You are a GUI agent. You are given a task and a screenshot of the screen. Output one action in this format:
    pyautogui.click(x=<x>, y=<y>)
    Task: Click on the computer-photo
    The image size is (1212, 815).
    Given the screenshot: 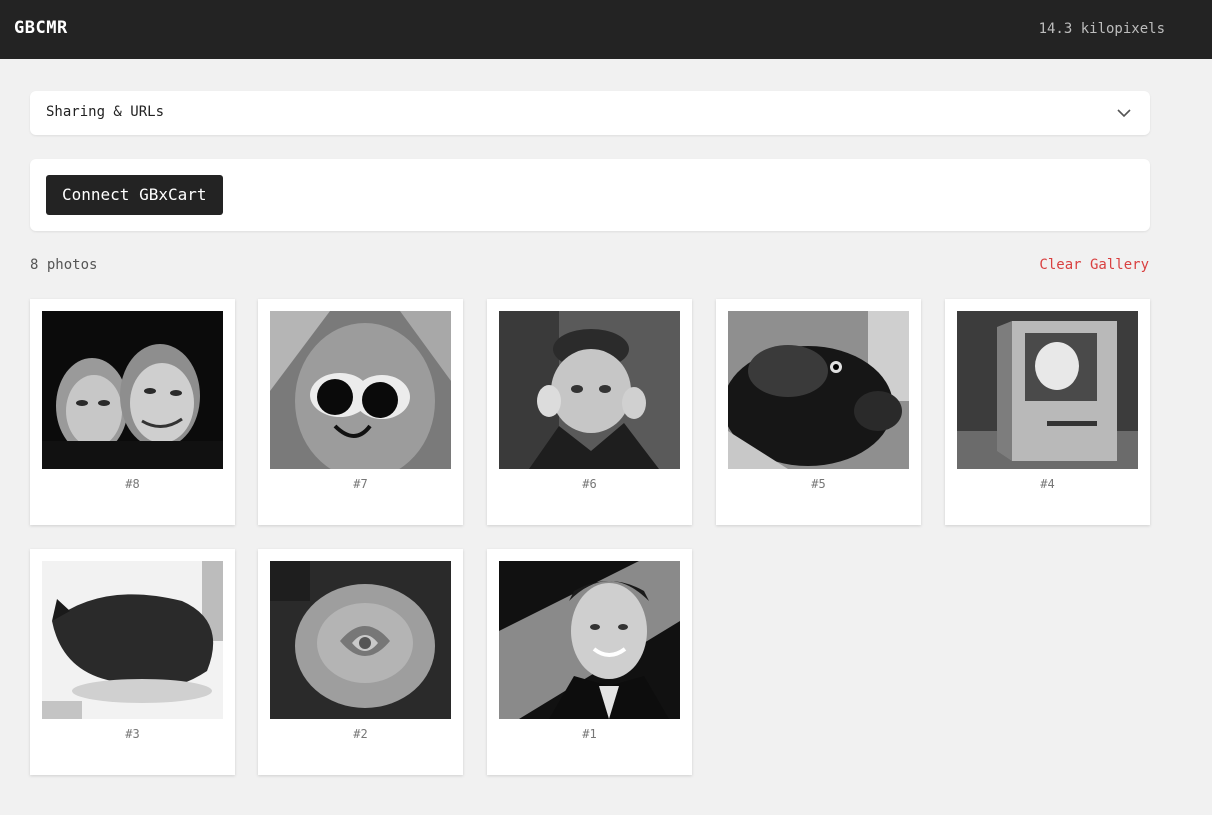 What is the action you would take?
    pyautogui.click(x=1047, y=390)
    